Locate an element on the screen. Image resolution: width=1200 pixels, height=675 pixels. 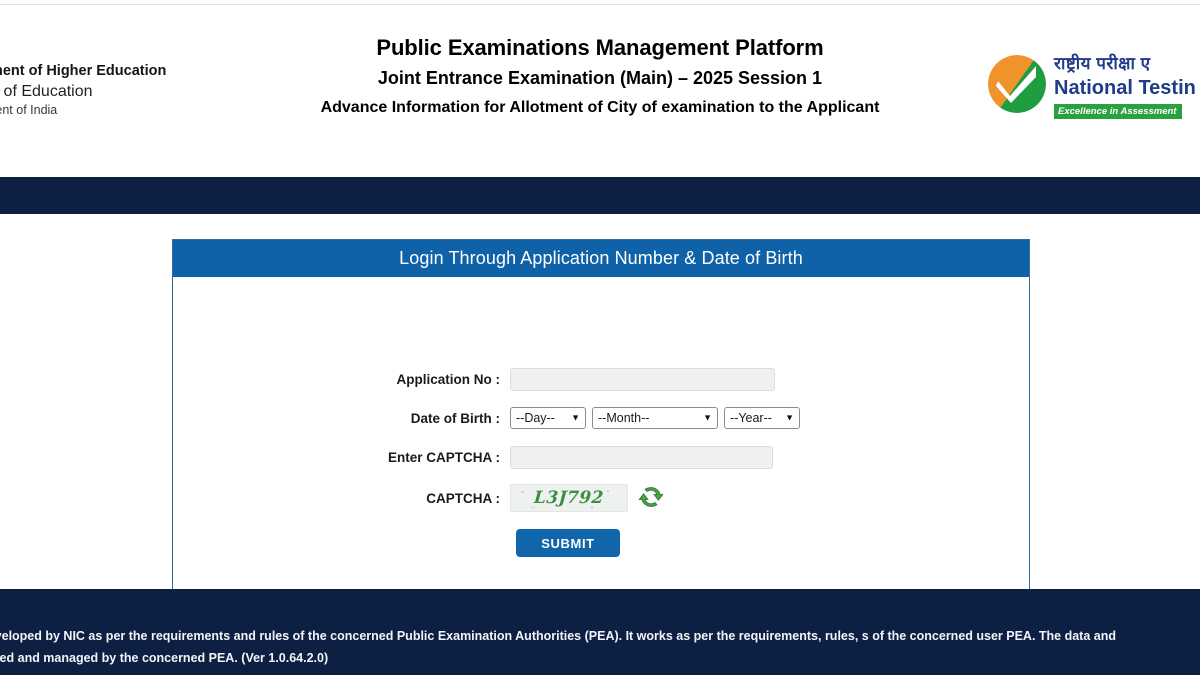
submit-row: SUBMIT is located at coordinates (568, 543).